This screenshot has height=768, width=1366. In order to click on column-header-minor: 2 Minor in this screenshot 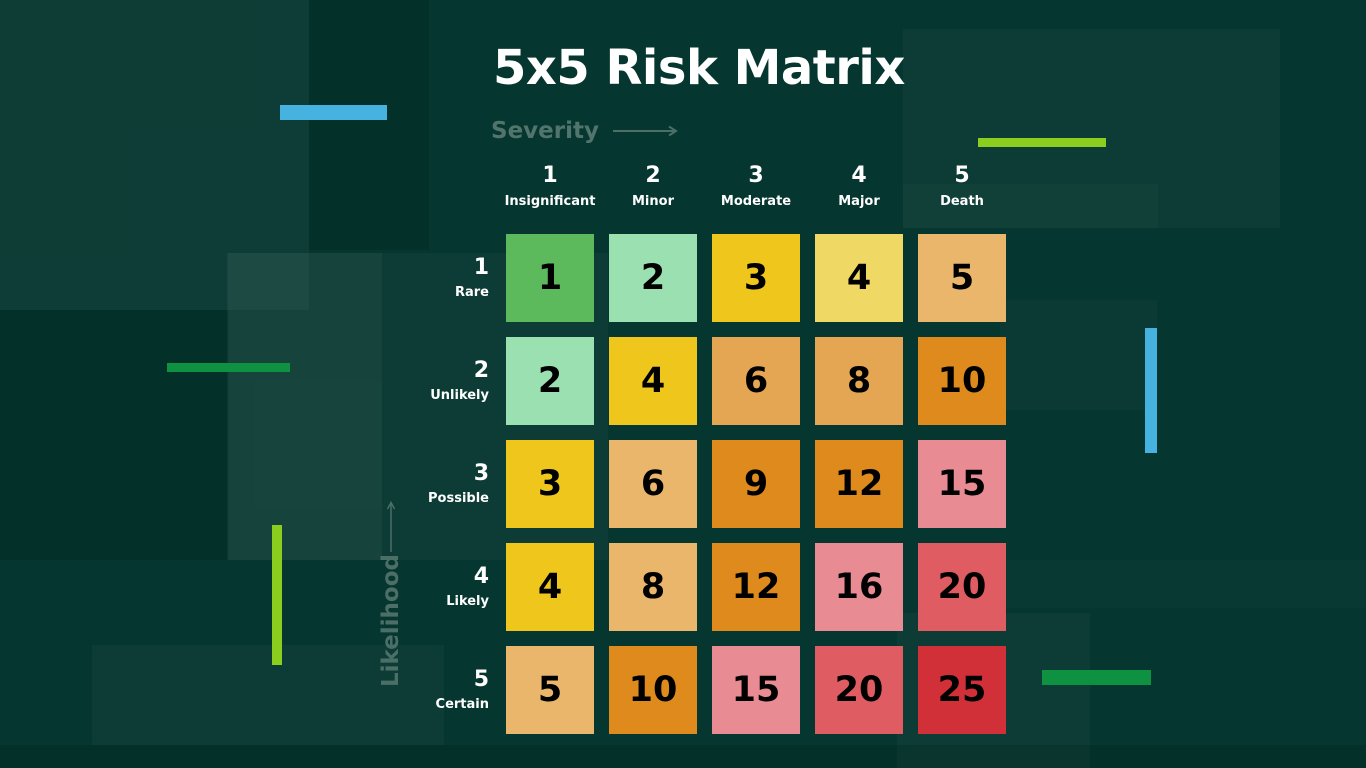, I will do `click(653, 192)`.